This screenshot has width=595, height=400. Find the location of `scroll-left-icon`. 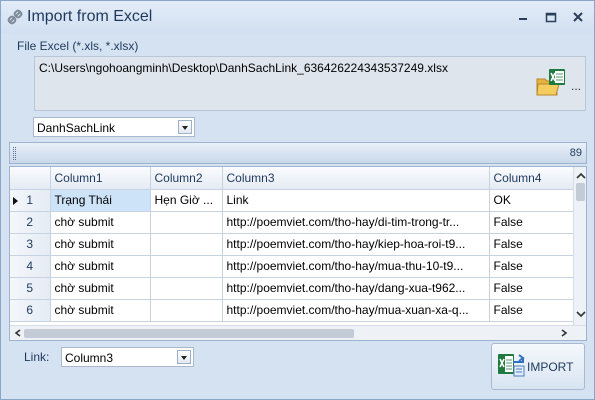

scroll-left-icon is located at coordinates (18, 333).